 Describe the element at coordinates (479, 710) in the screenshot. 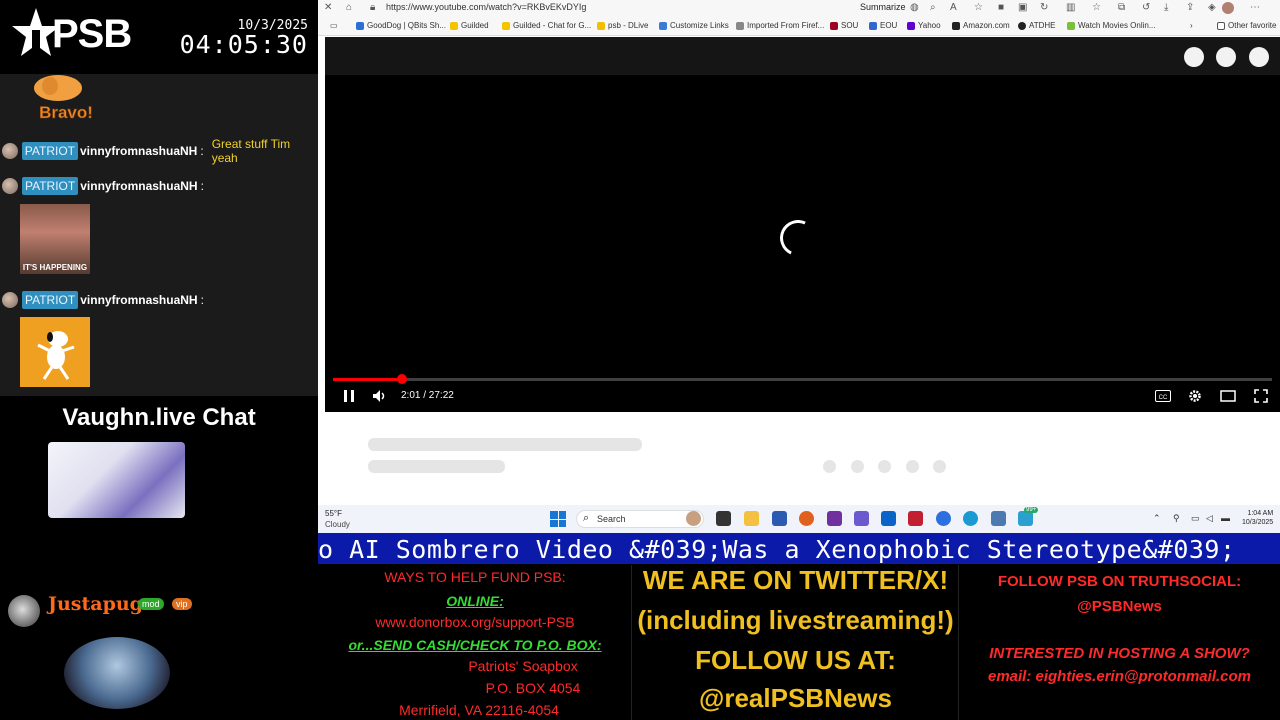

I see `mail-city: Merrifield, VA 22116-4054` at that location.